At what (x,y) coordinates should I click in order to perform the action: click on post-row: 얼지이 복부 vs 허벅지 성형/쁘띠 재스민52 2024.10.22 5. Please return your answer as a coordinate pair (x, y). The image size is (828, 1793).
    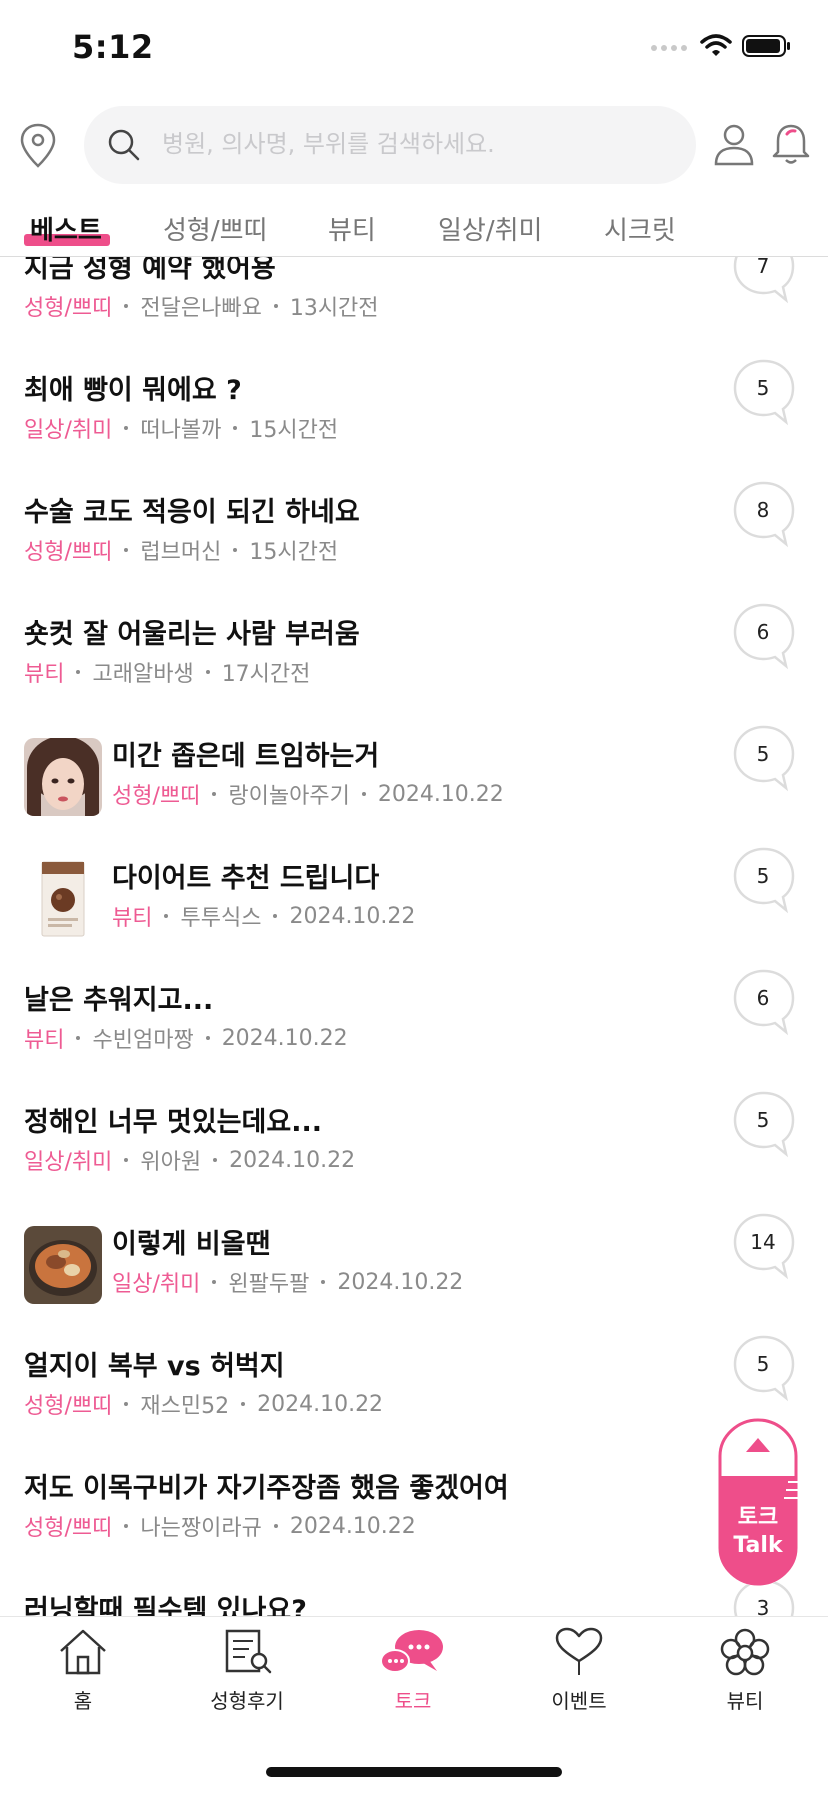
    Looking at the image, I should click on (414, 1397).